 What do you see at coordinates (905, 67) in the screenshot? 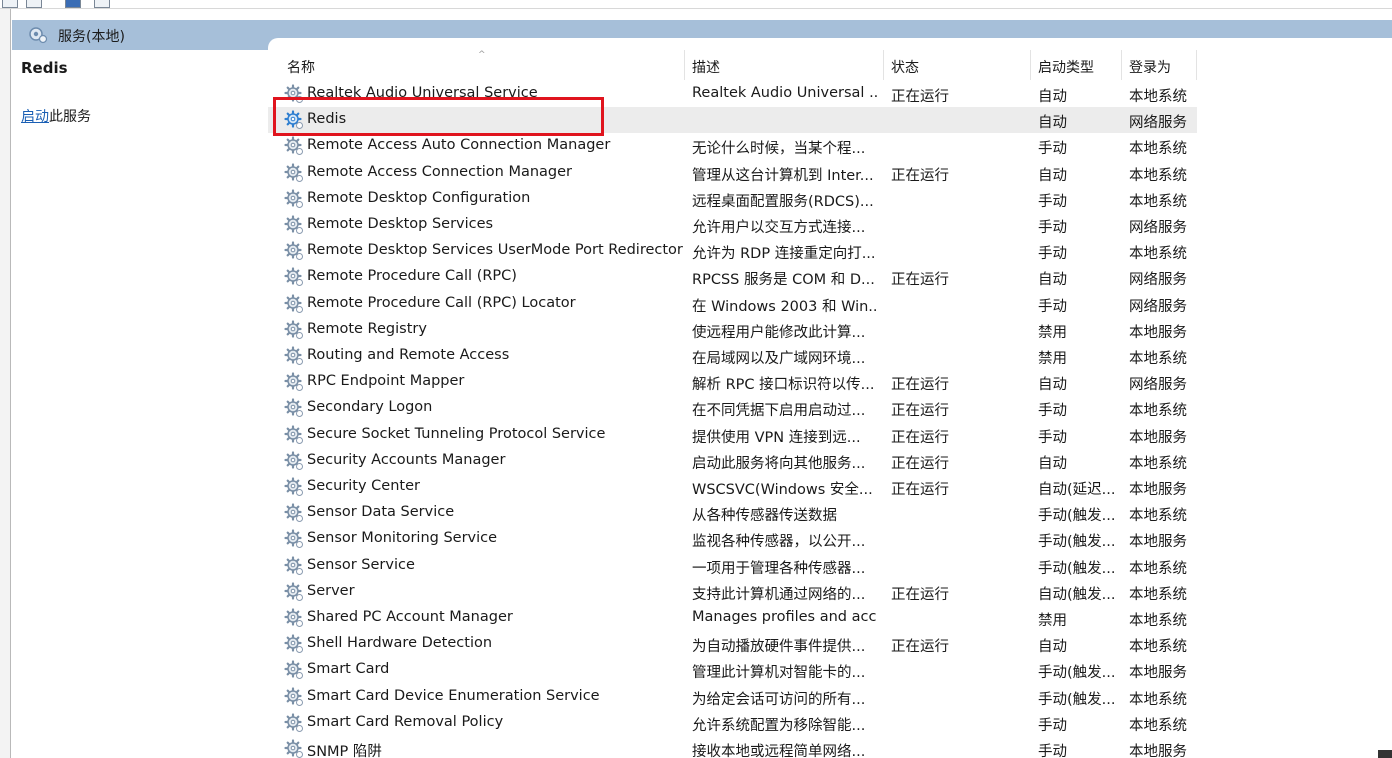
I see `column-header-status: 状态` at bounding box center [905, 67].